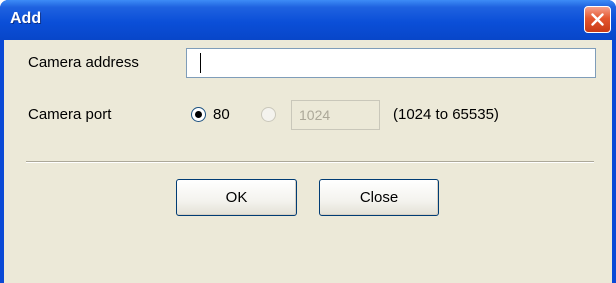 This screenshot has width=616, height=283. I want to click on custom-port-input, so click(335, 115).